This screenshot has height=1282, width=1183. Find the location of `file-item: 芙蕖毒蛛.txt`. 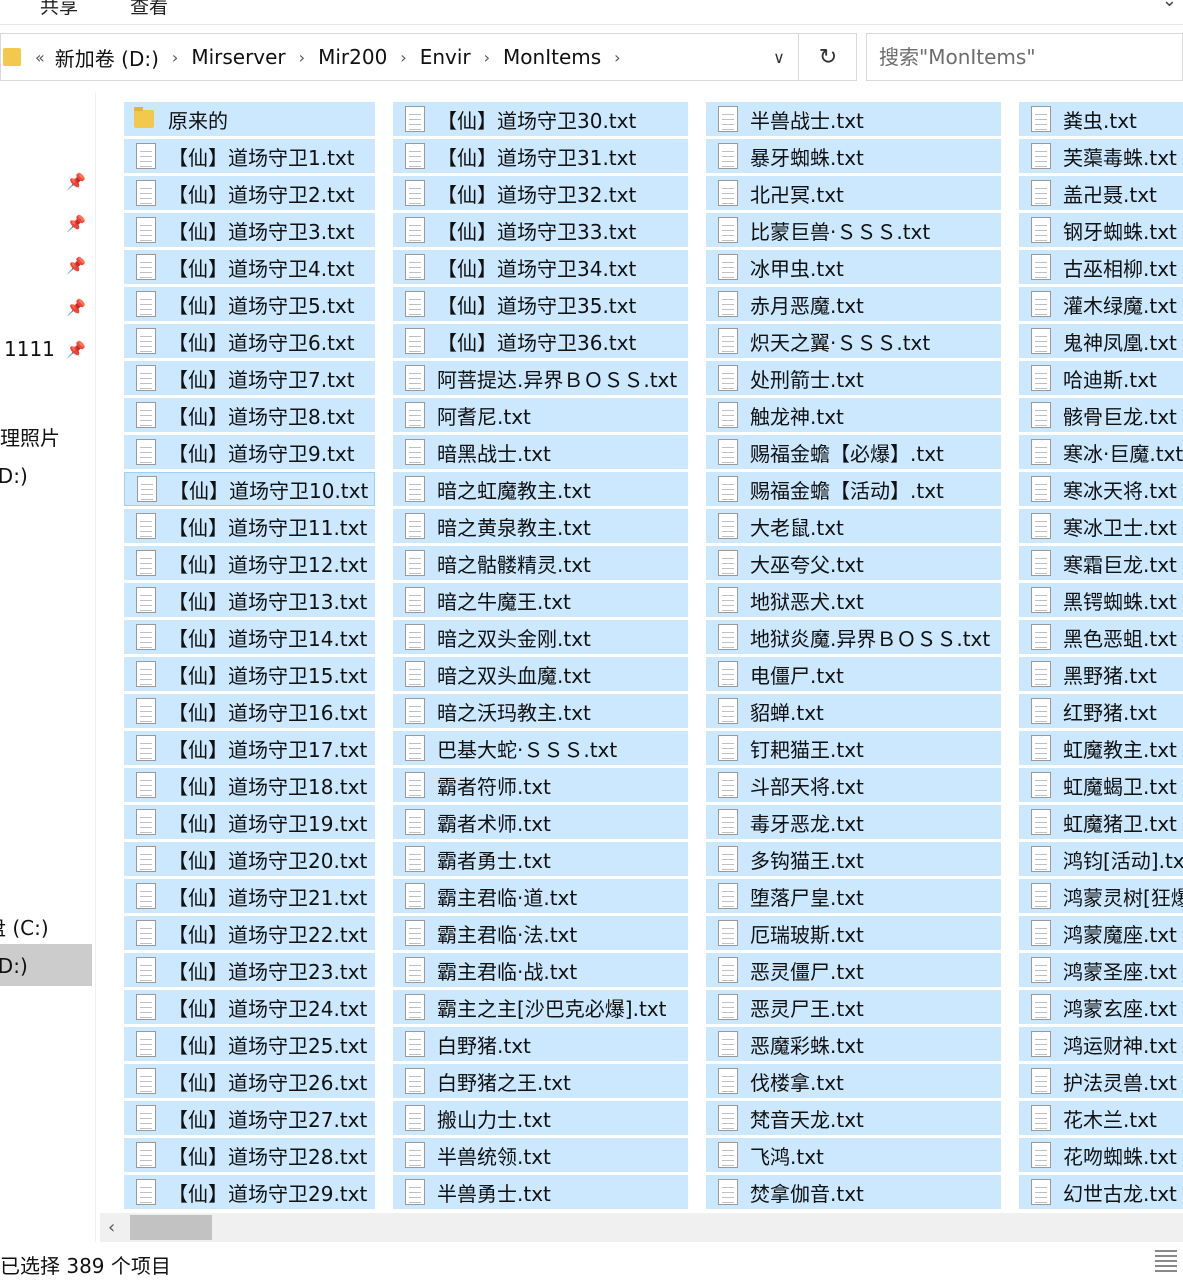

file-item: 芙蕖毒蛛.txt is located at coordinates (1101, 156).